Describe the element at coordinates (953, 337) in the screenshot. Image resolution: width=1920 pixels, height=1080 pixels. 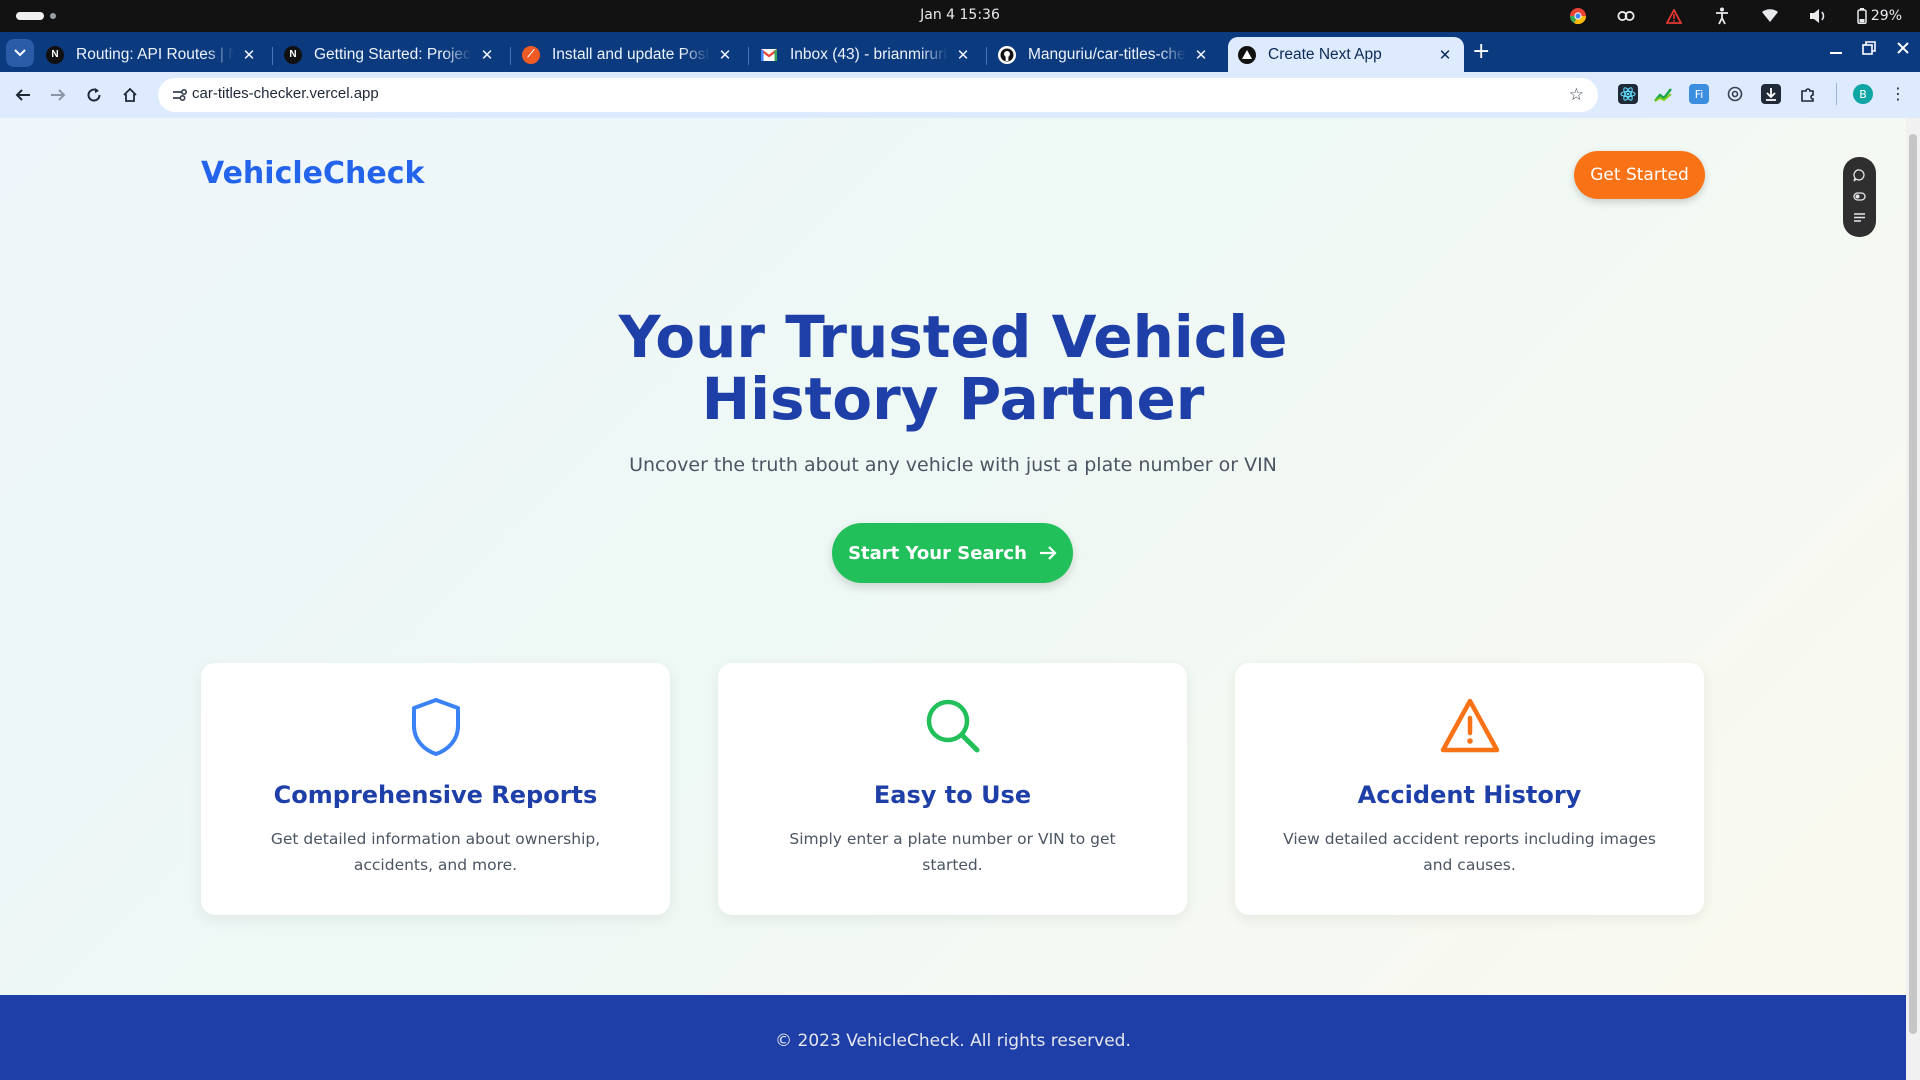
I see `hero-title-line-1: Your Trusted Vehicle` at that location.